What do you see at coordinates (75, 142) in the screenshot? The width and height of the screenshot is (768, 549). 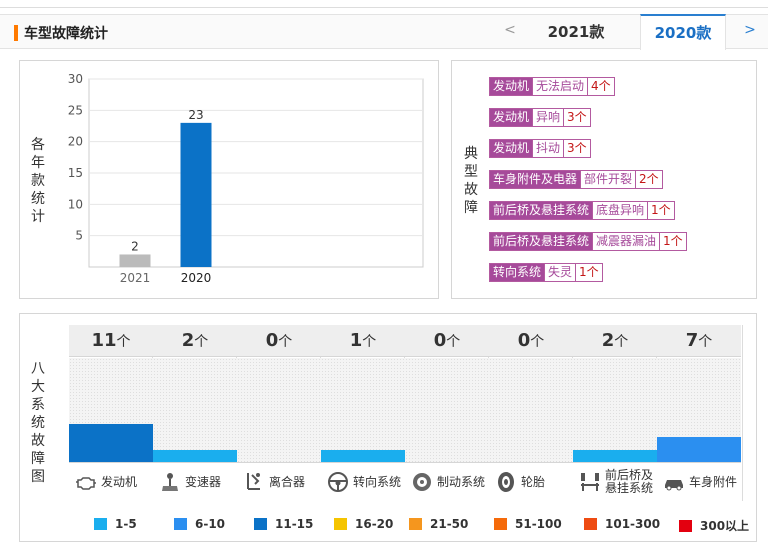 I see `y-tick-label: 20` at bounding box center [75, 142].